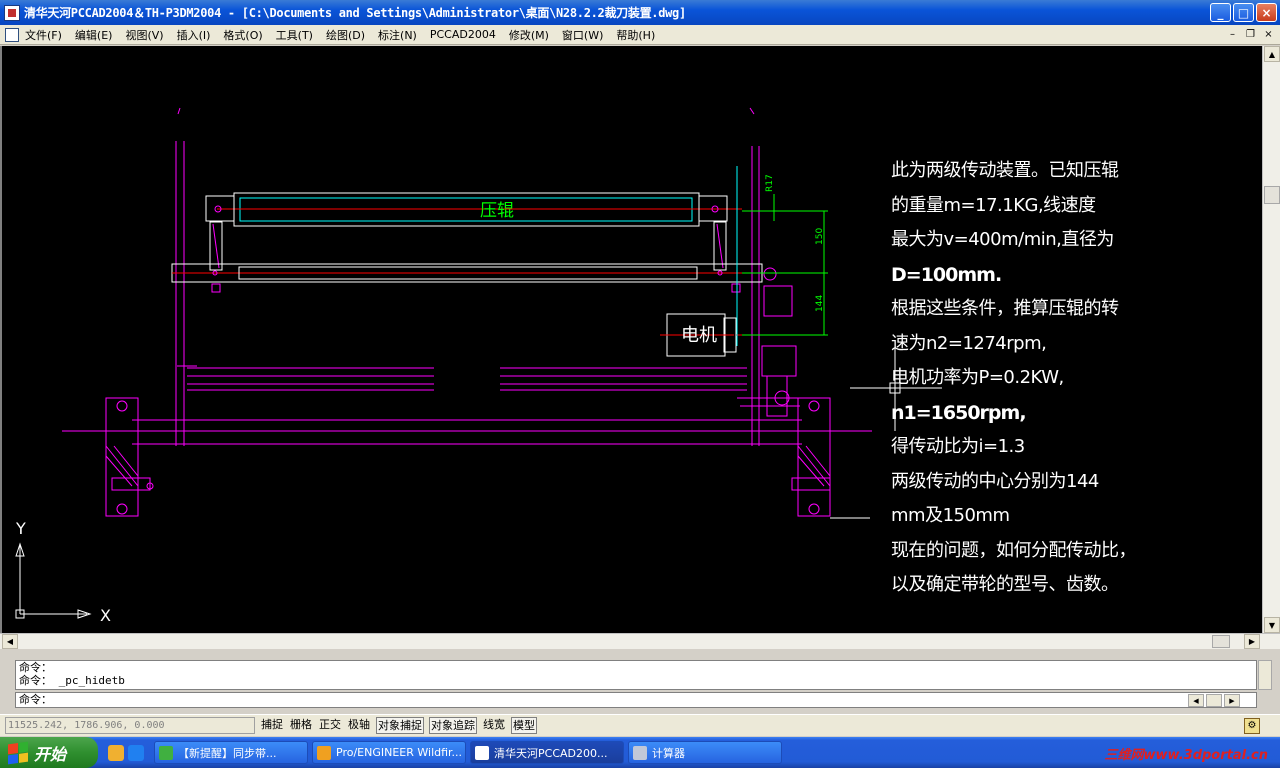 The image size is (1280, 768). I want to click on command-scroll-left-icon: ◀, so click(1196, 700).